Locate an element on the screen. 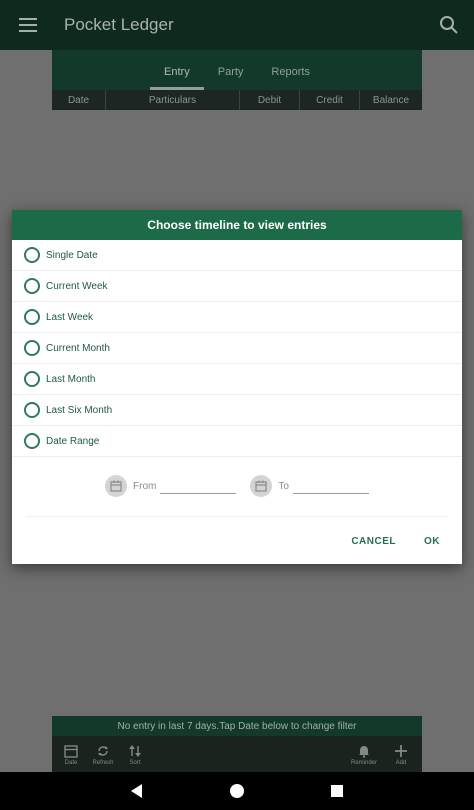 Image resolution: width=474 pixels, height=810 pixels. add-button-label: Add is located at coordinates (401, 762).